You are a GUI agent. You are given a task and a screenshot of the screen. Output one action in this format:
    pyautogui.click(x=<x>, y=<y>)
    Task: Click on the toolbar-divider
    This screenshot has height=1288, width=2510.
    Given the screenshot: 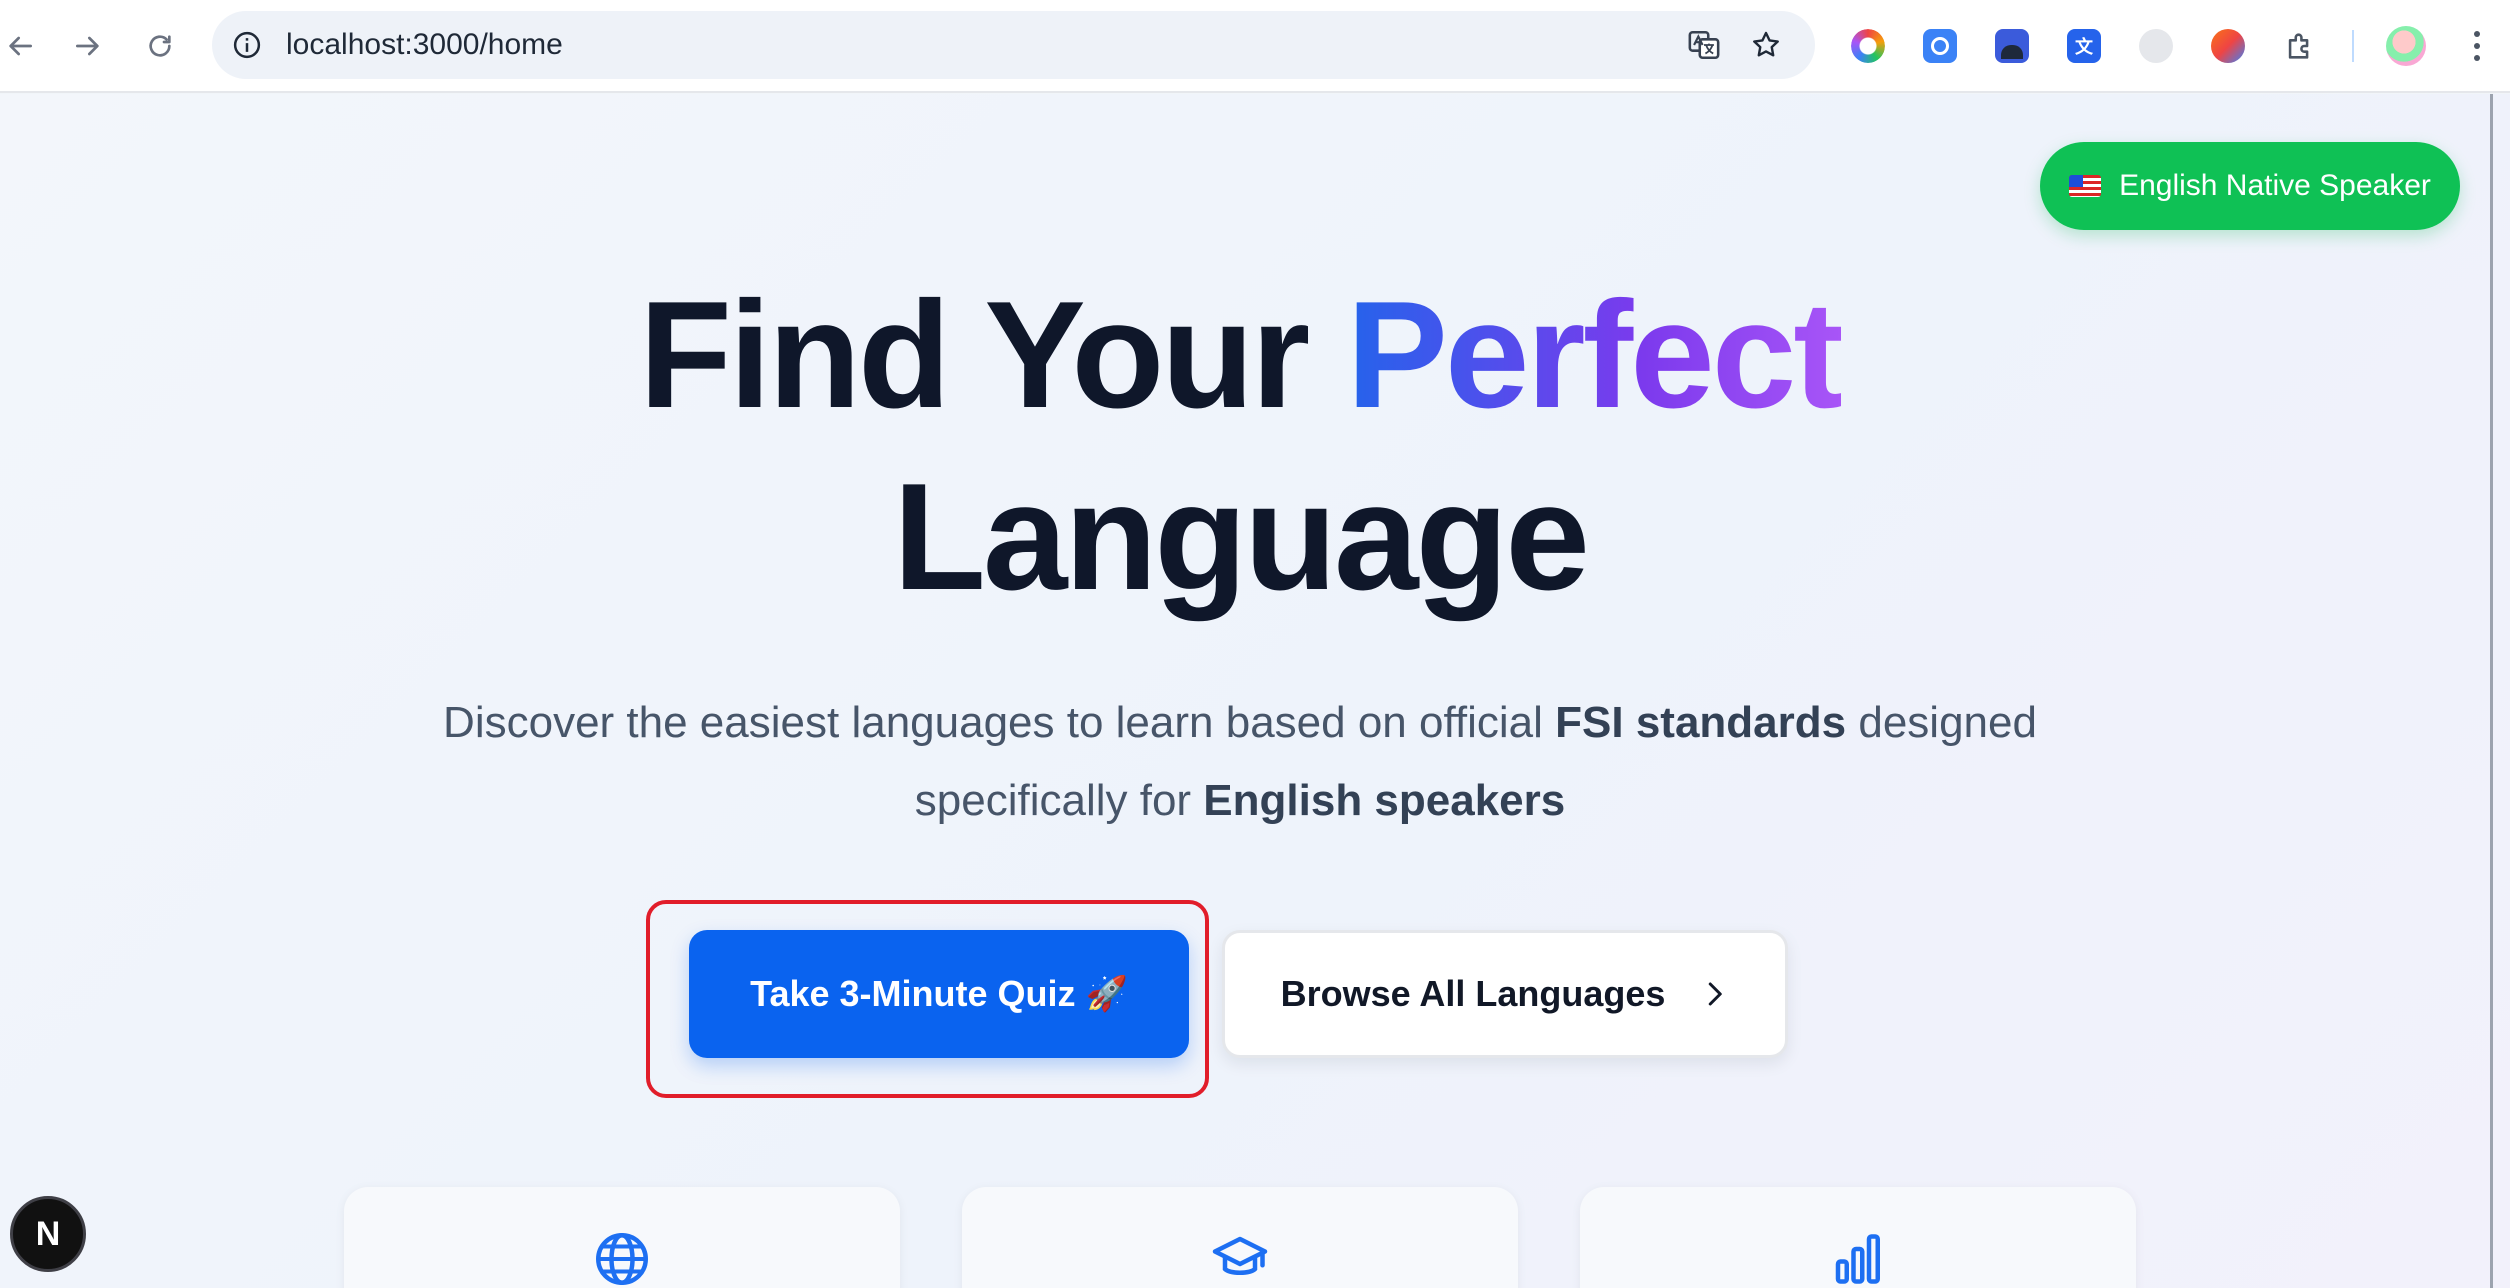 What is the action you would take?
    pyautogui.click(x=2353, y=46)
    